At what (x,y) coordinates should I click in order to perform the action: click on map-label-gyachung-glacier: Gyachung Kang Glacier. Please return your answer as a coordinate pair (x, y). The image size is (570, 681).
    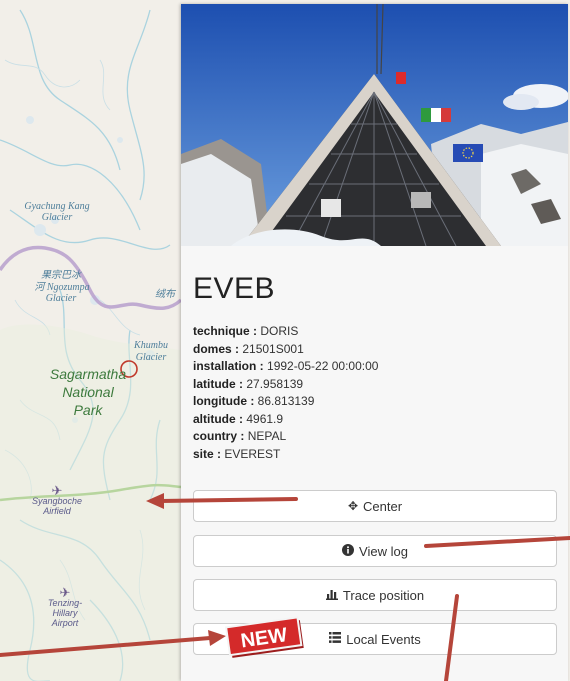
    Looking at the image, I should click on (57, 212).